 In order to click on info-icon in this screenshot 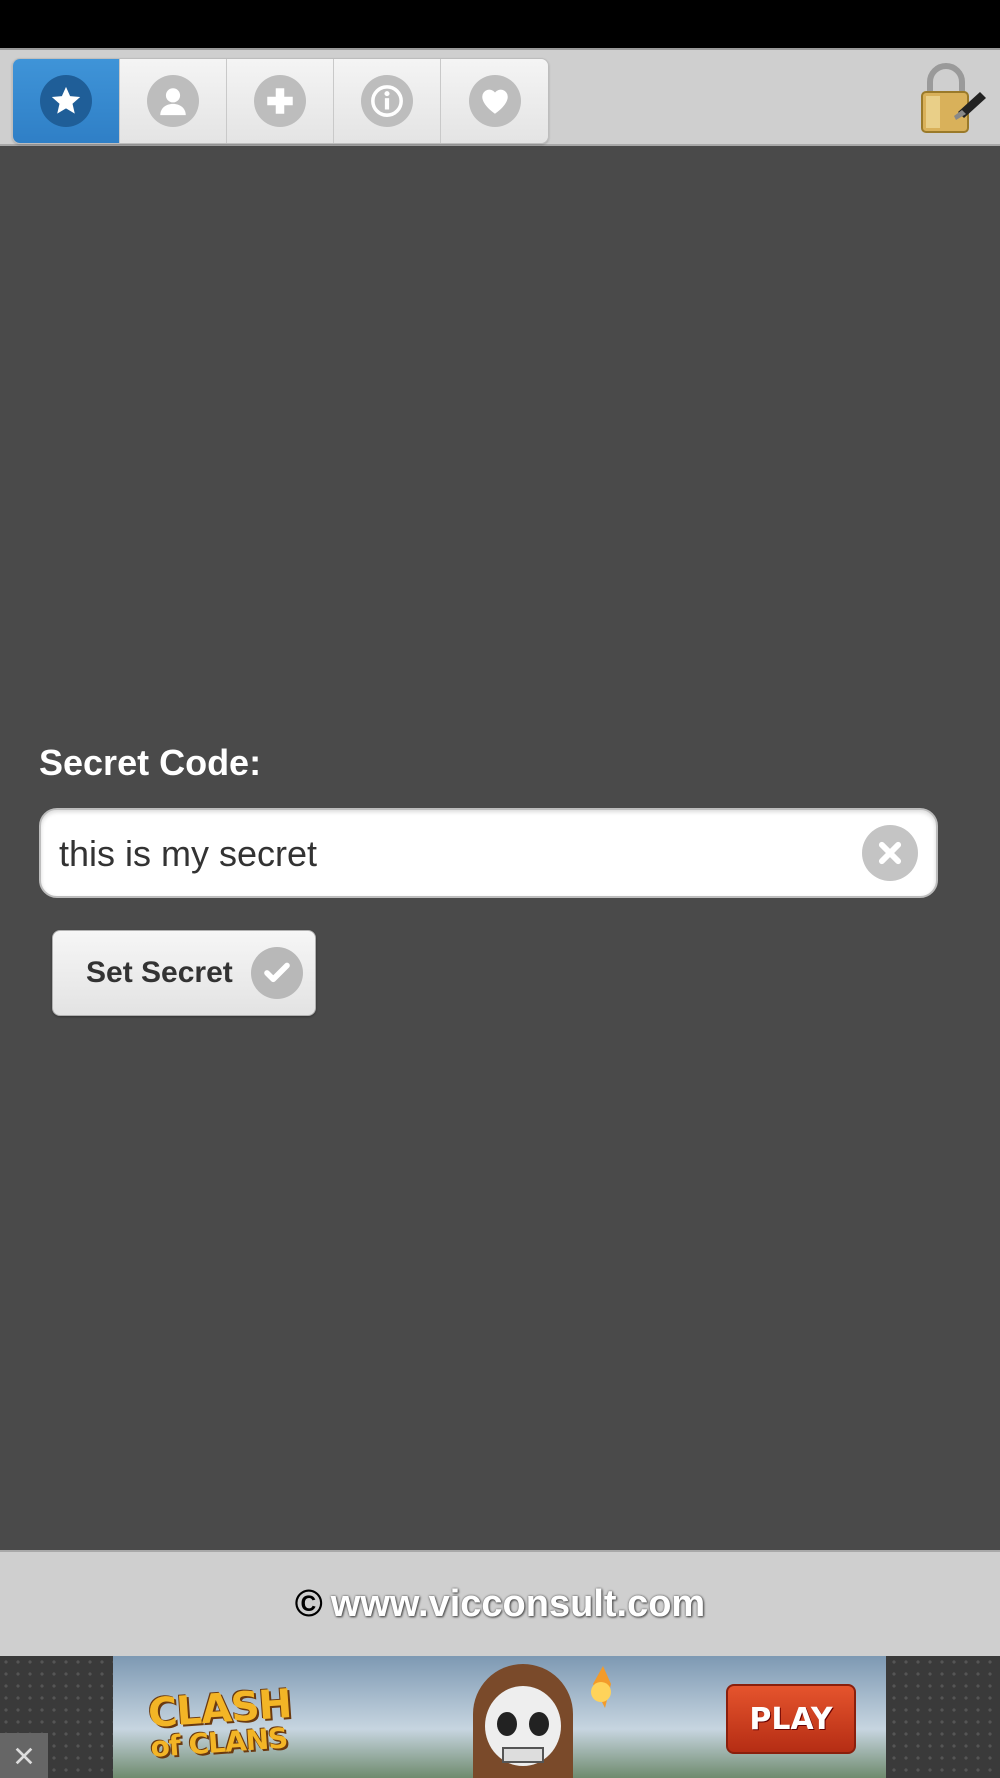, I will do `click(387, 101)`.